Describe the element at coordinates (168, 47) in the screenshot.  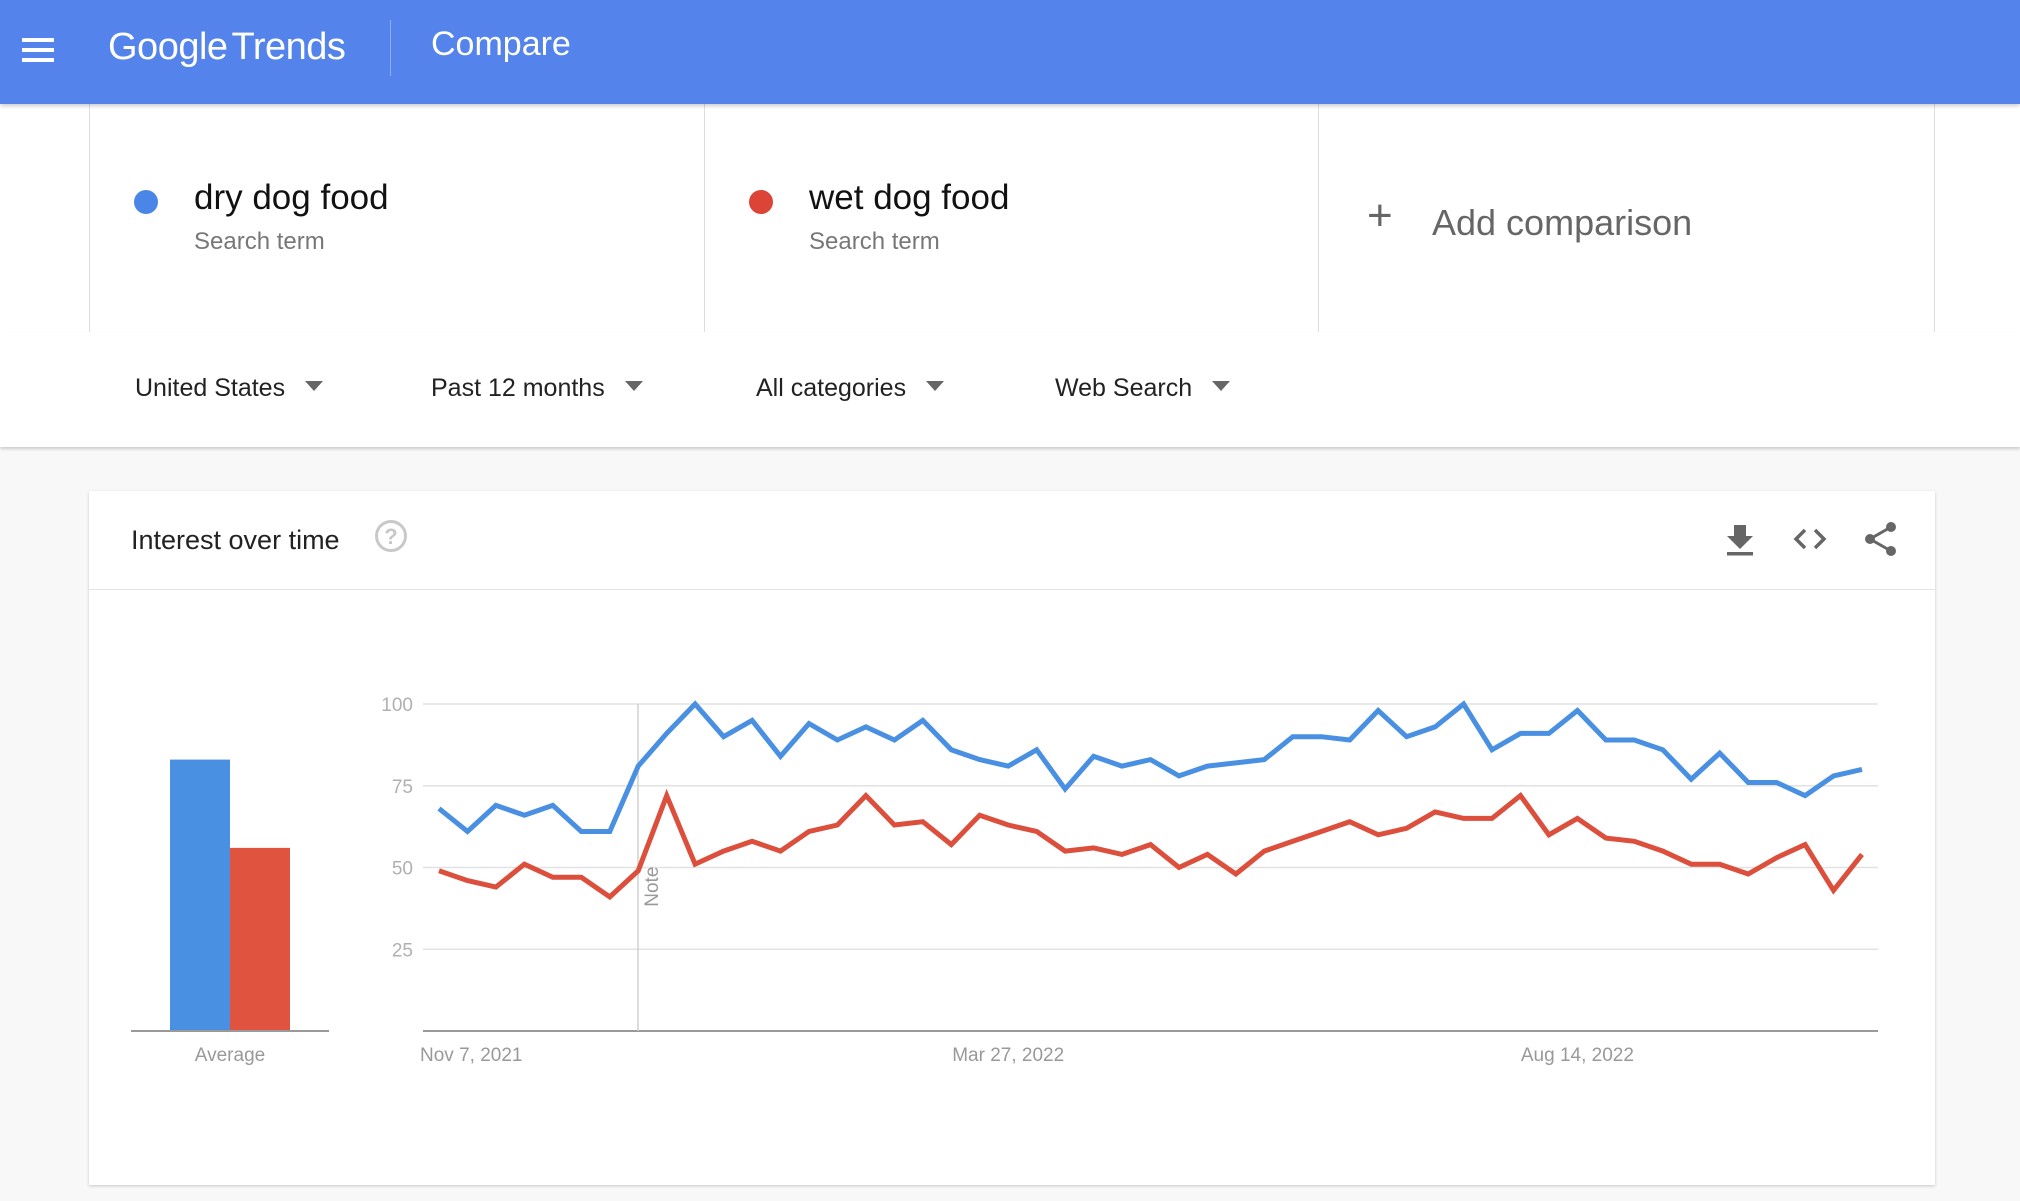
I see `logo-google-text: Google` at that location.